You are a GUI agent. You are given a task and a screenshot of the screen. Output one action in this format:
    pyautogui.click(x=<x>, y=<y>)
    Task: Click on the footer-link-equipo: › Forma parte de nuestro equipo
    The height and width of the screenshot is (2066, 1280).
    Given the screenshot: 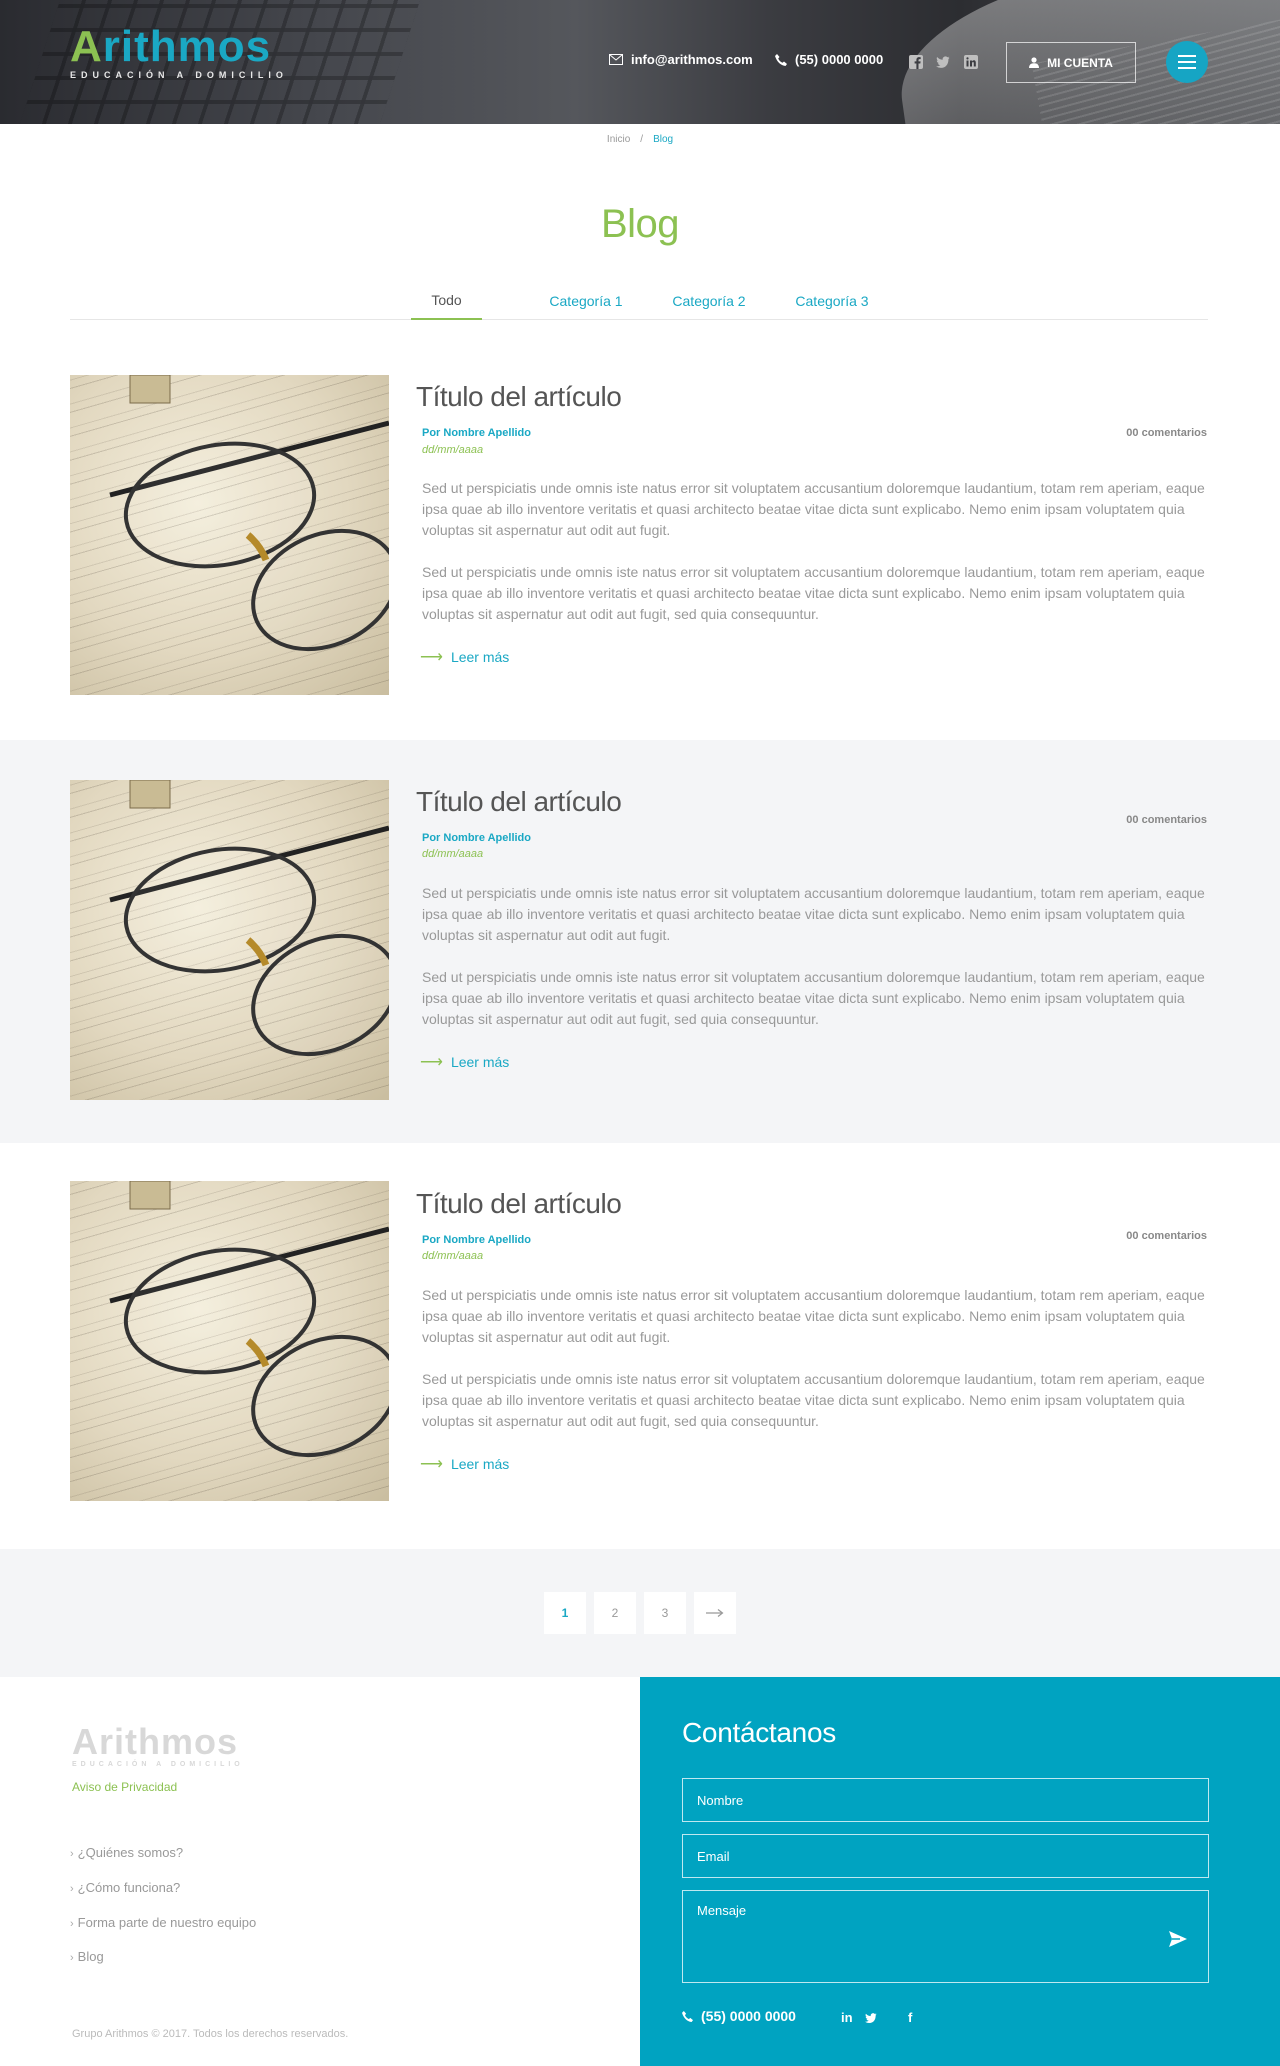 What is the action you would take?
    pyautogui.click(x=163, y=1922)
    